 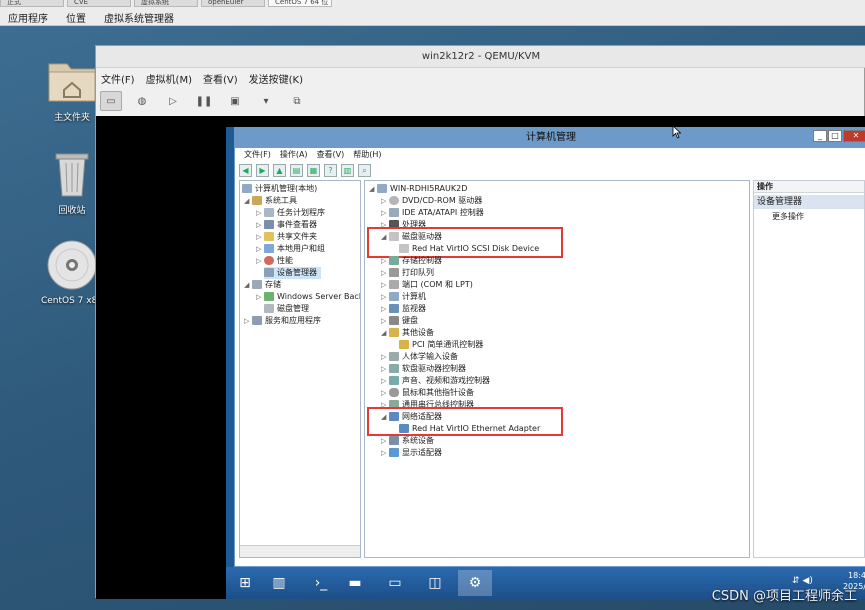 What do you see at coordinates (347, 170) in the screenshot?
I see `view-button: ▥` at bounding box center [347, 170].